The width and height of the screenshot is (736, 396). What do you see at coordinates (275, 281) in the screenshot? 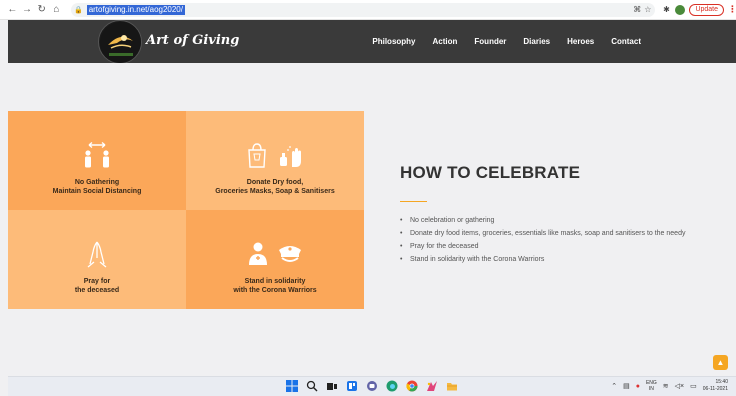
I see `tile-label-line1: Stand in solidarity` at bounding box center [275, 281].